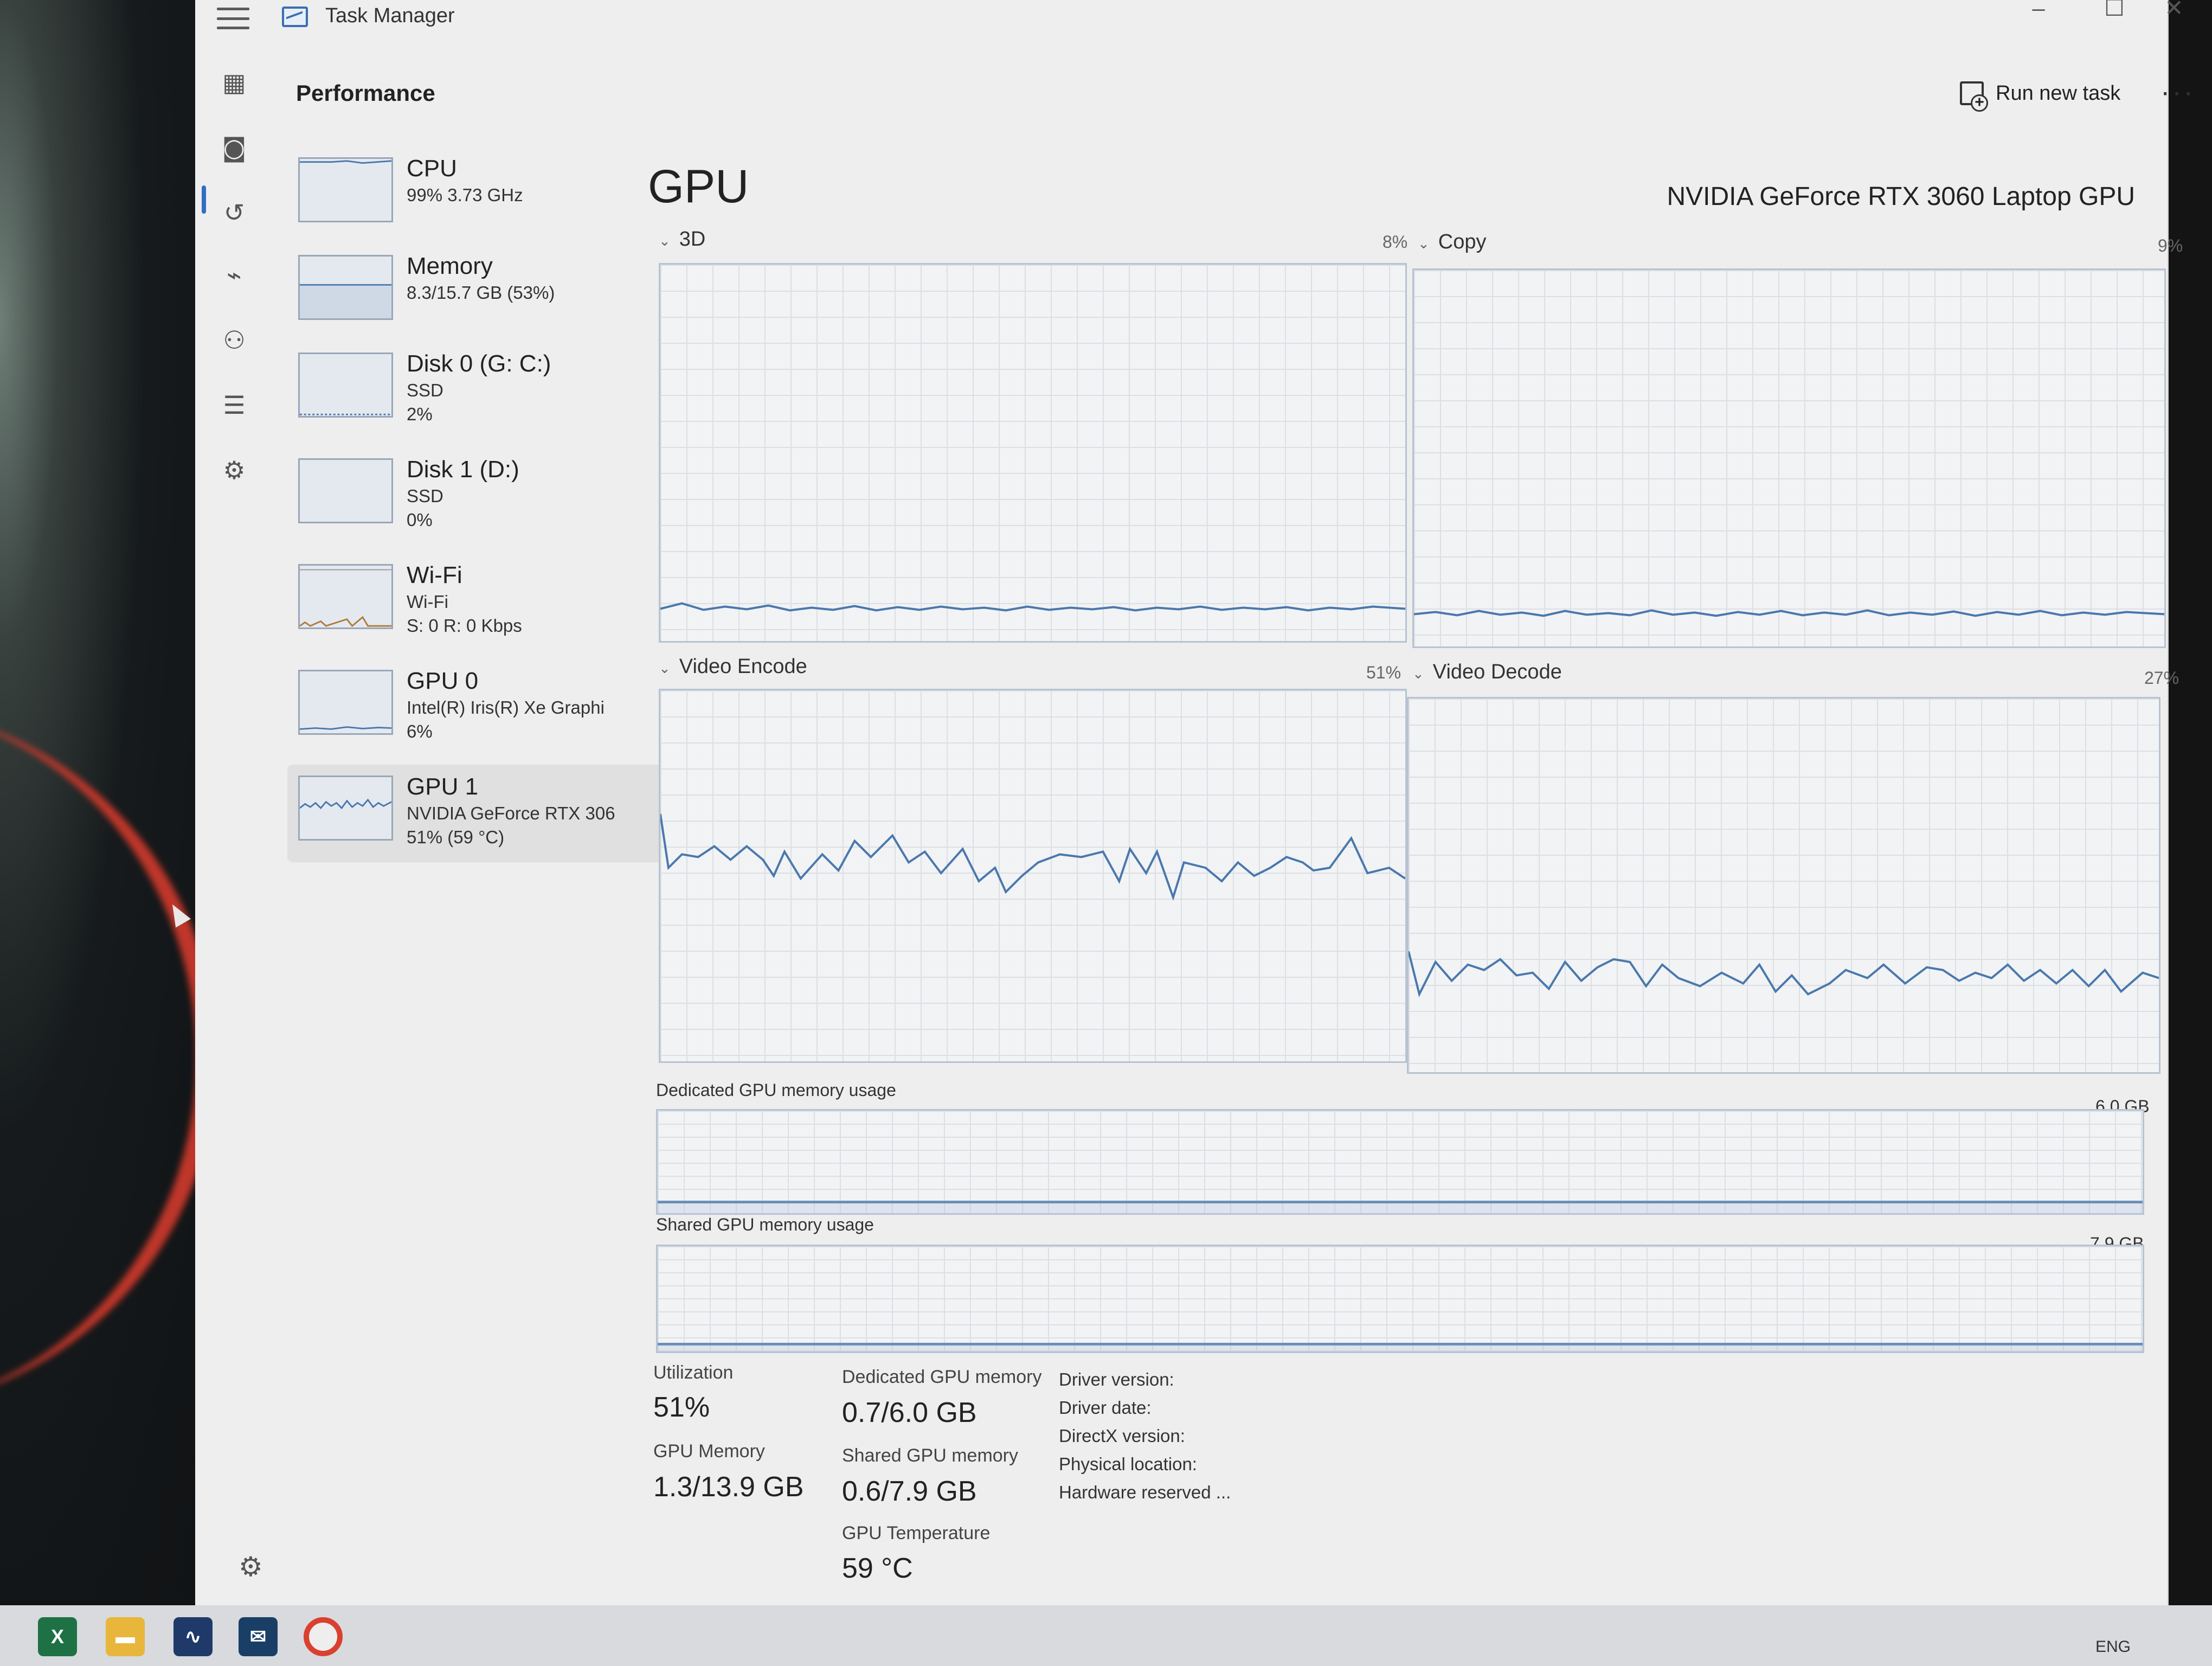  Describe the element at coordinates (443, 786) in the screenshot. I see `device-name: GPU 1` at that location.